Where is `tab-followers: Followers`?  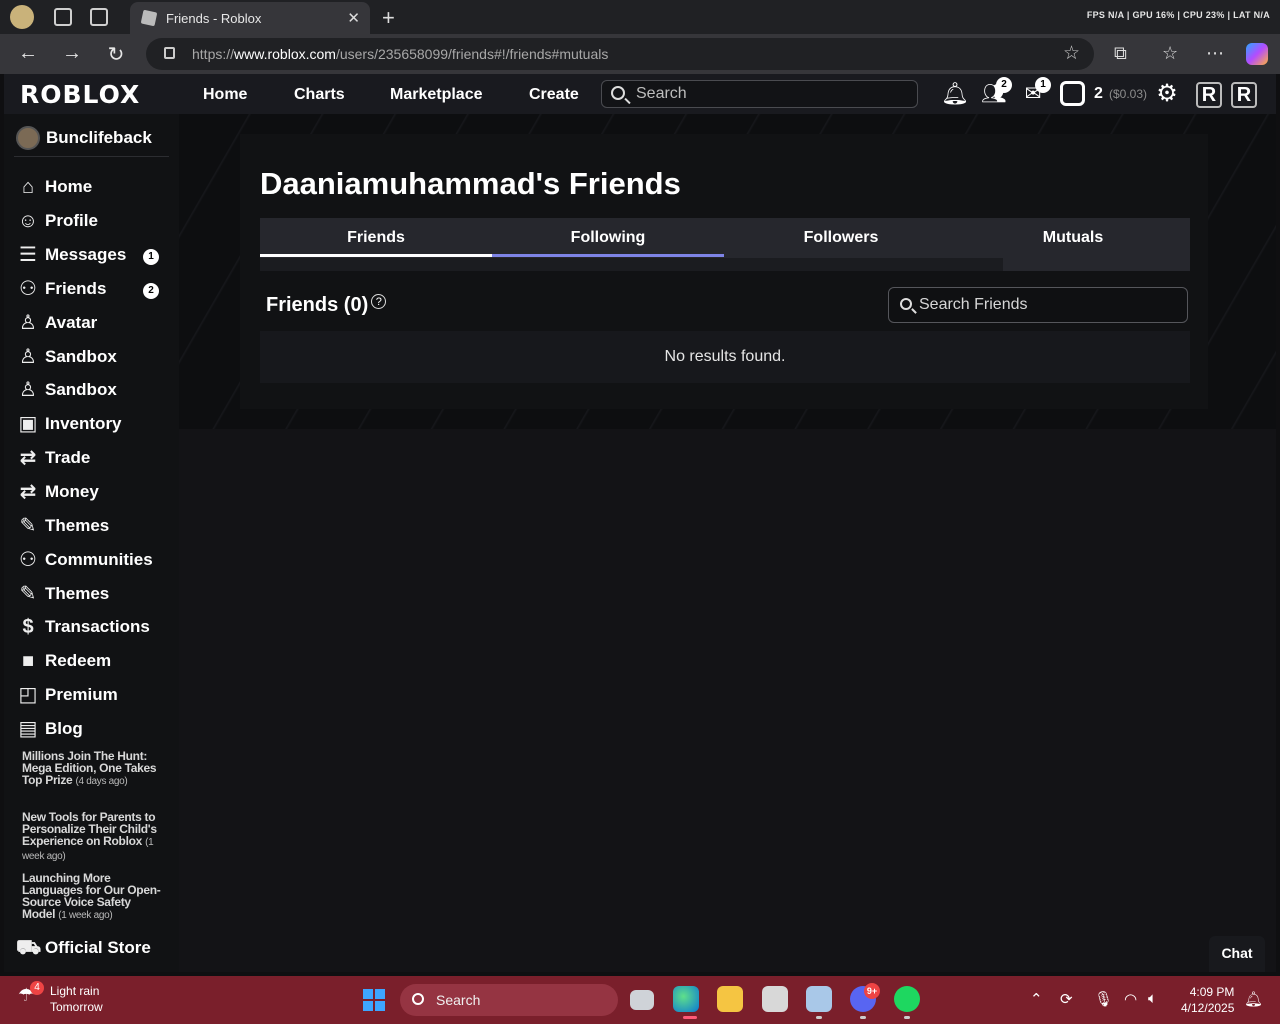 tab-followers: Followers is located at coordinates (841, 237).